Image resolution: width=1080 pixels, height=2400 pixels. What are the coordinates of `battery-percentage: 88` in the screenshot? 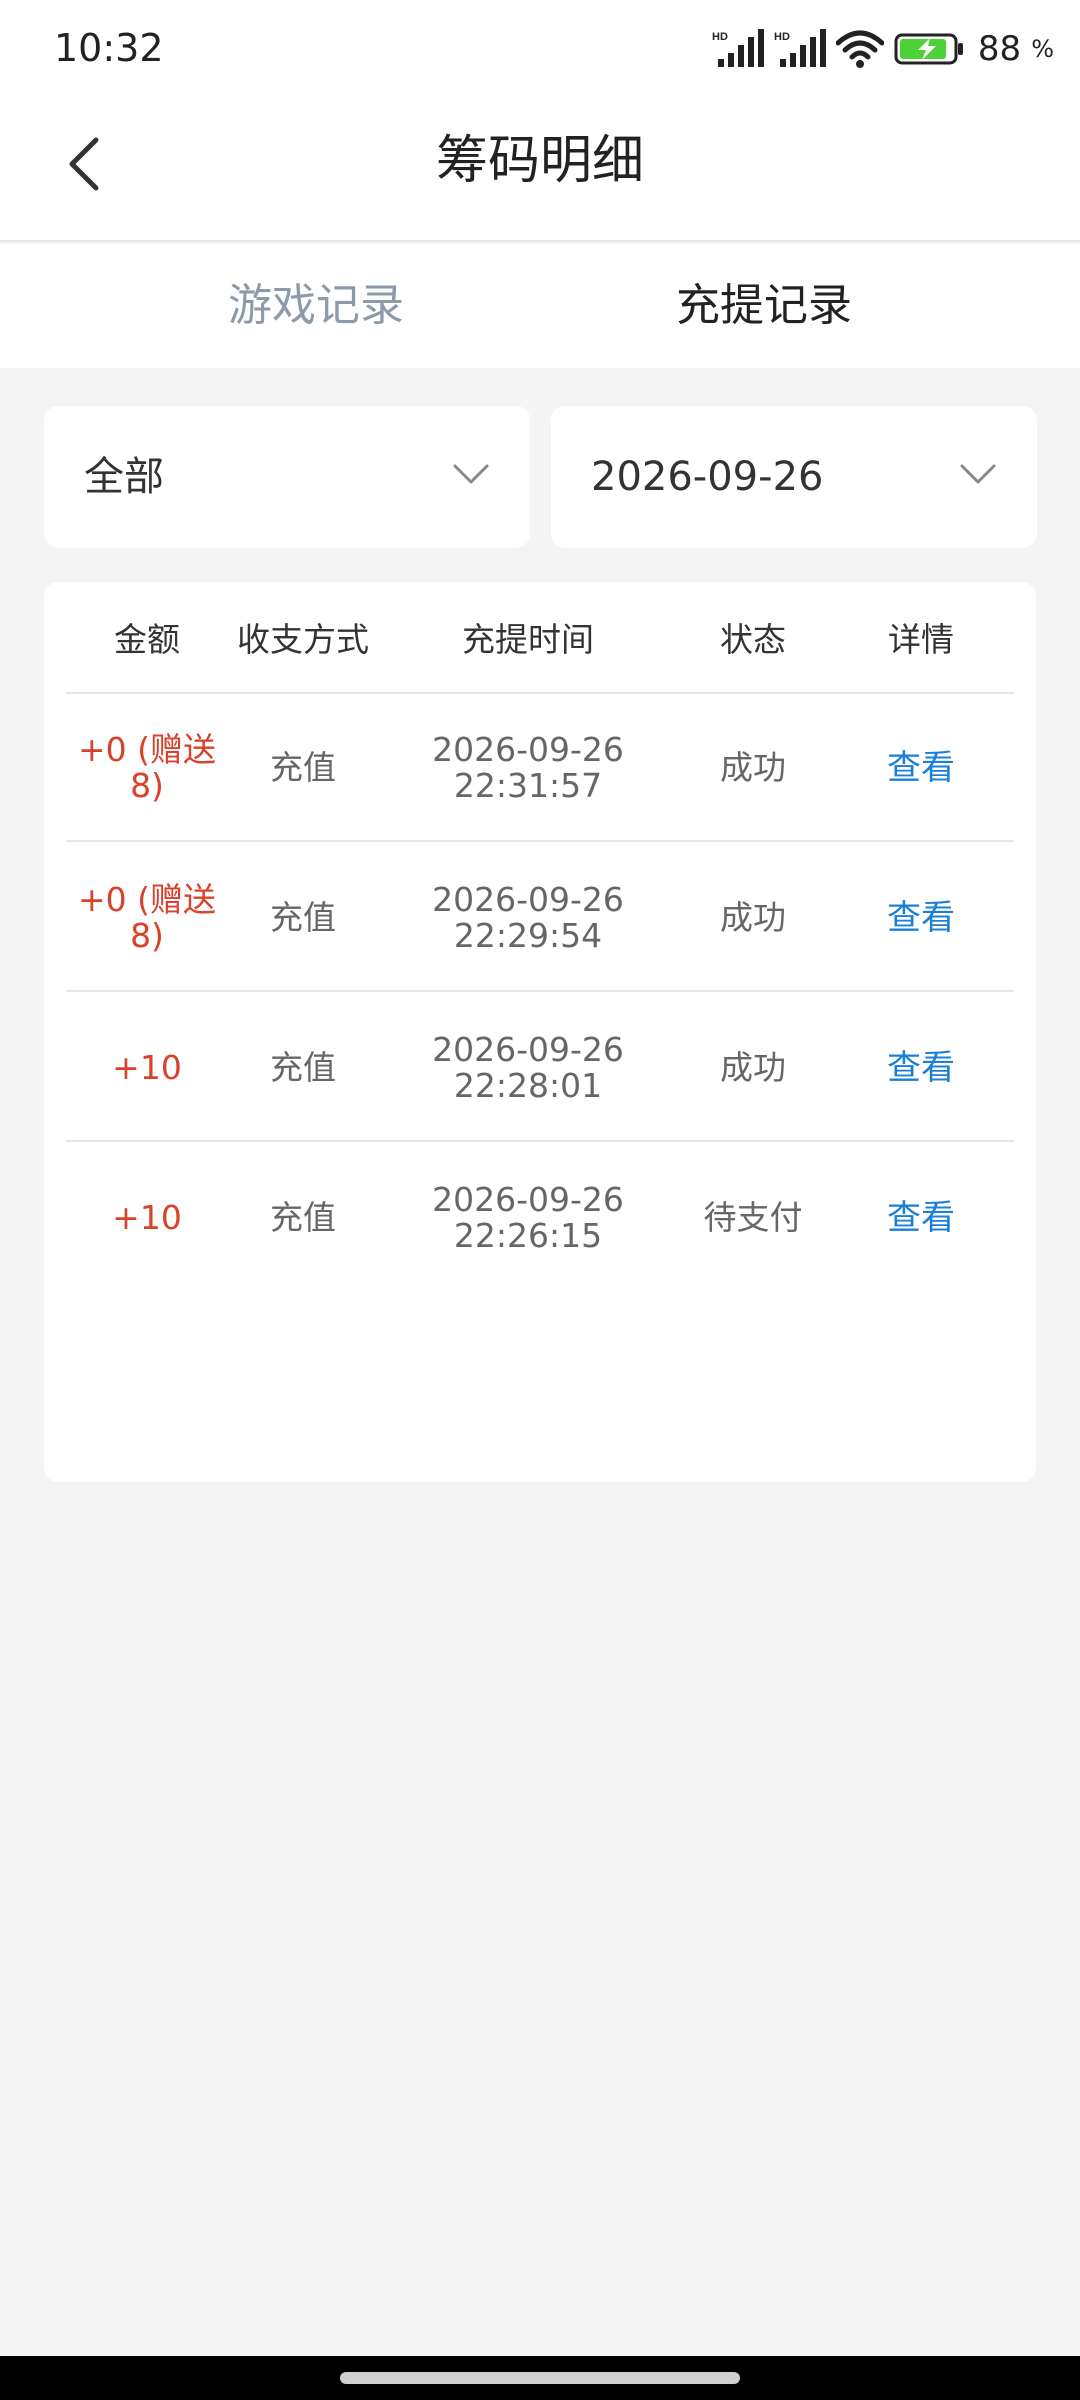 It's located at (999, 49).